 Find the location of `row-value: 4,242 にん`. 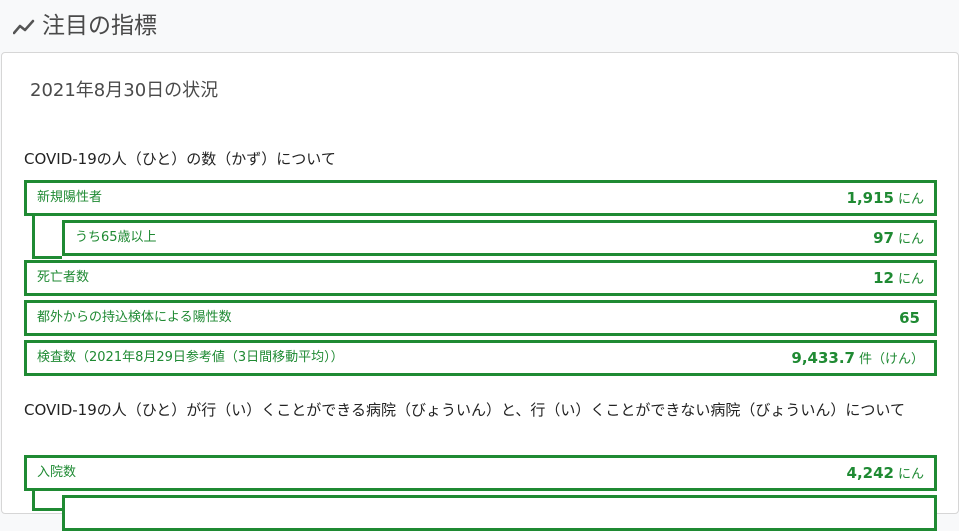

row-value: 4,242 にん is located at coordinates (885, 473).